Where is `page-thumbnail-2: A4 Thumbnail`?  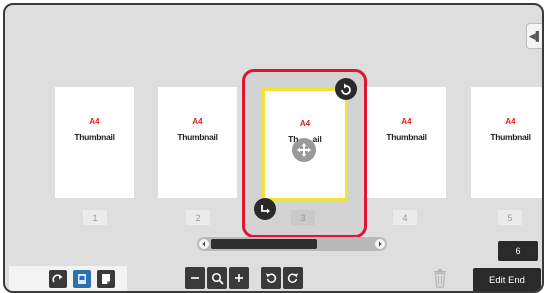
page-thumbnail-2: A4 Thumbnail is located at coordinates (197, 142).